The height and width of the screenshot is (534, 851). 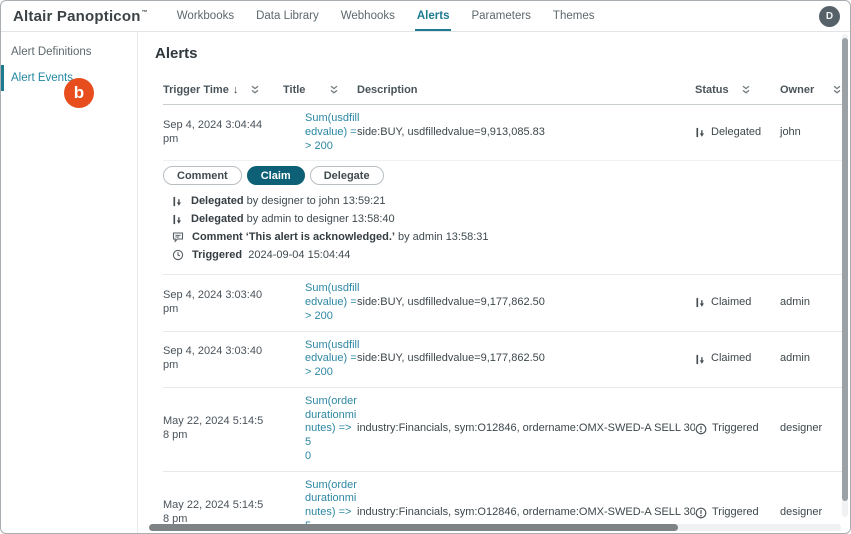 I want to click on trademark-mark: ™, so click(x=144, y=12).